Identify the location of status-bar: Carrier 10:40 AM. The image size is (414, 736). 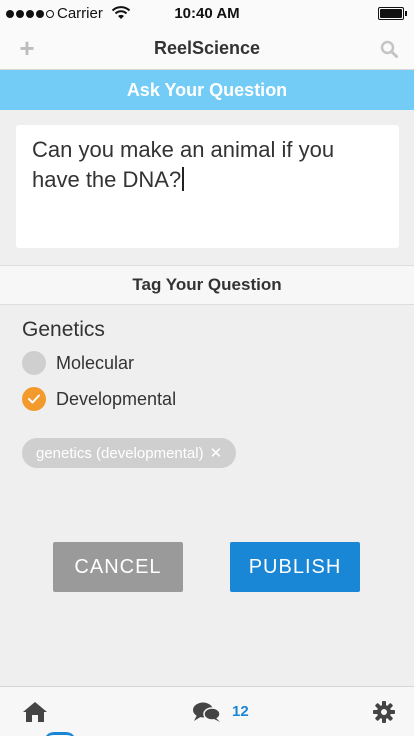
(207, 14).